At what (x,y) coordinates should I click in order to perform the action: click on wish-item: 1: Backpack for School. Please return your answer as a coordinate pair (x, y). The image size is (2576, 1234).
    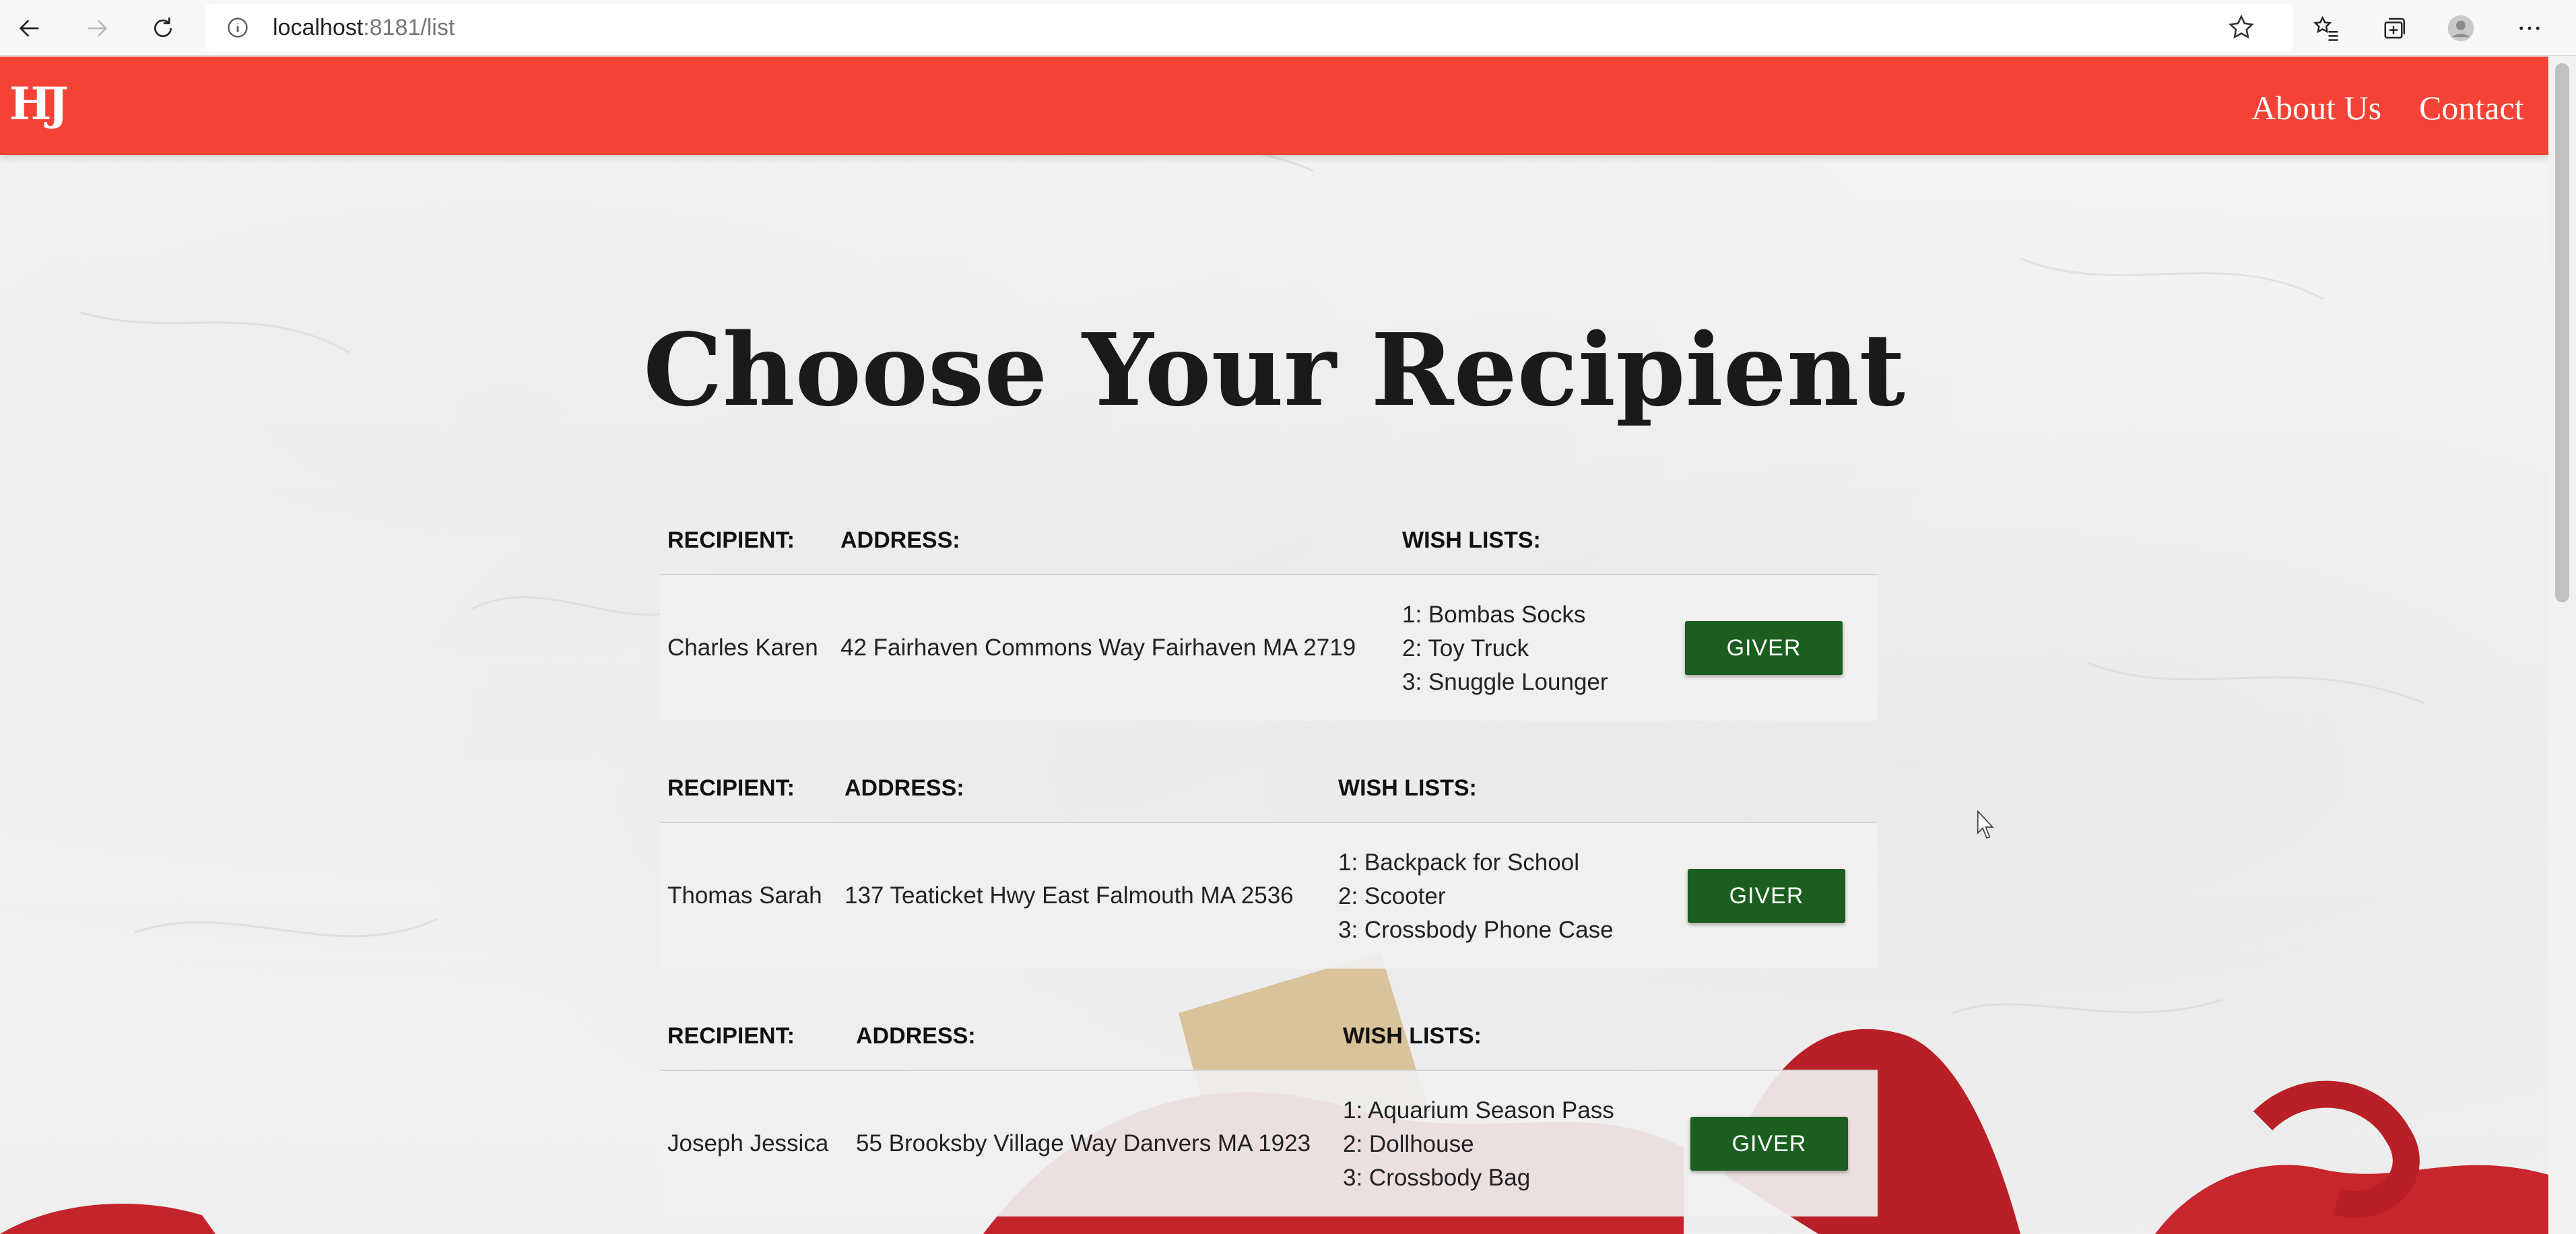
    Looking at the image, I should click on (1458, 862).